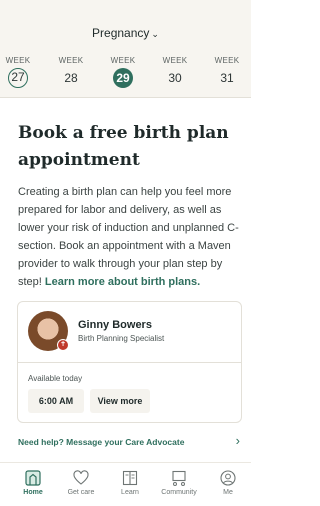 This screenshot has height=506, width=320. I want to click on community-icon, so click(179, 478).